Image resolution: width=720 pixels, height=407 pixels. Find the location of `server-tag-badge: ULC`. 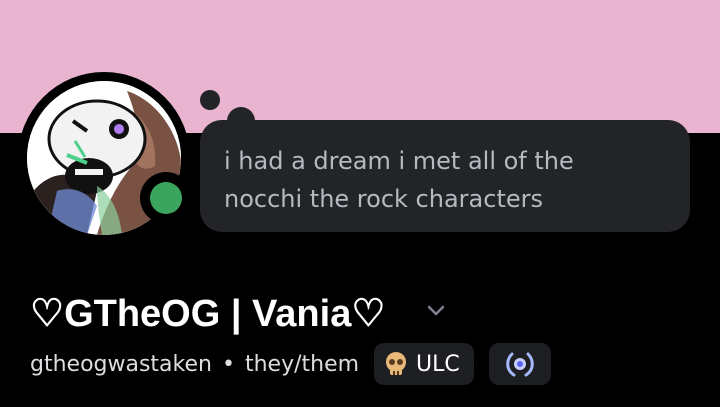

server-tag-badge: ULC is located at coordinates (424, 364).